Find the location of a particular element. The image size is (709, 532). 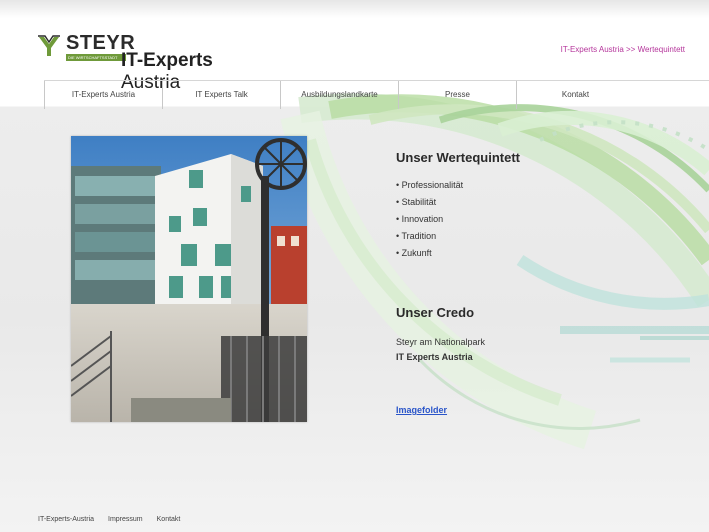

footer: IT-Experts-Austria Impressum Kontakt is located at coordinates (109, 519).